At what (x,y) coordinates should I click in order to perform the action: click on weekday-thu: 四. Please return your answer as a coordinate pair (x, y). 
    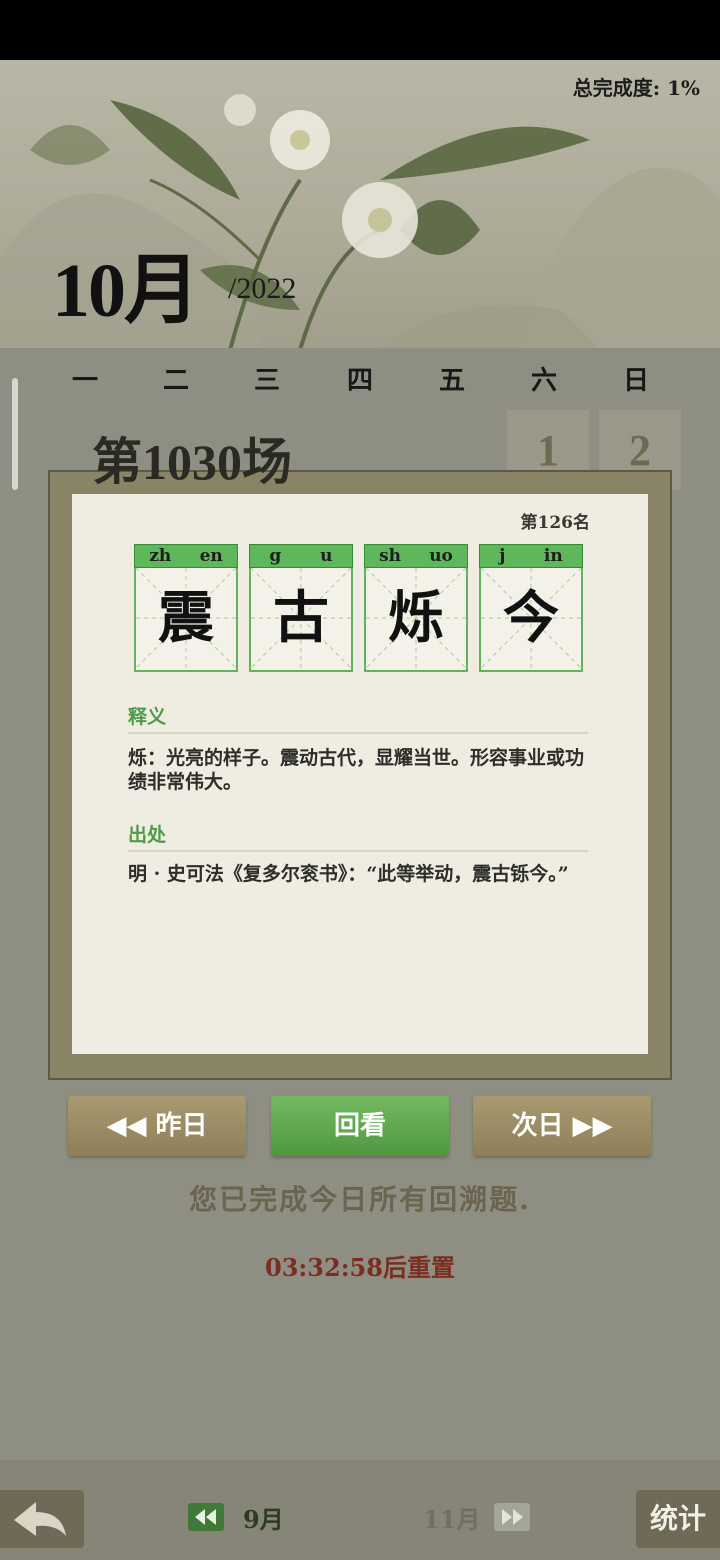
    Looking at the image, I should click on (359, 381).